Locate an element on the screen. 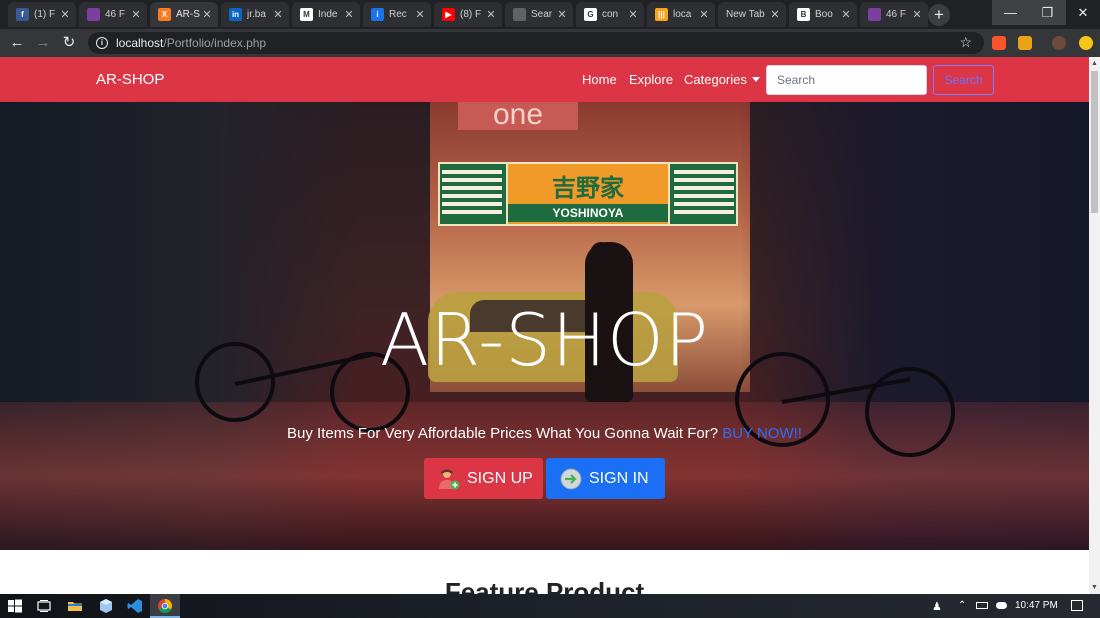  clock-time: 10:47 PM is located at coordinates (1036, 605).